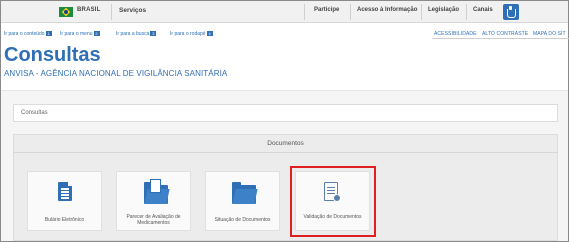  What do you see at coordinates (64, 220) in the screenshot?
I see `card-label: Bulário Eletrônico` at bounding box center [64, 220].